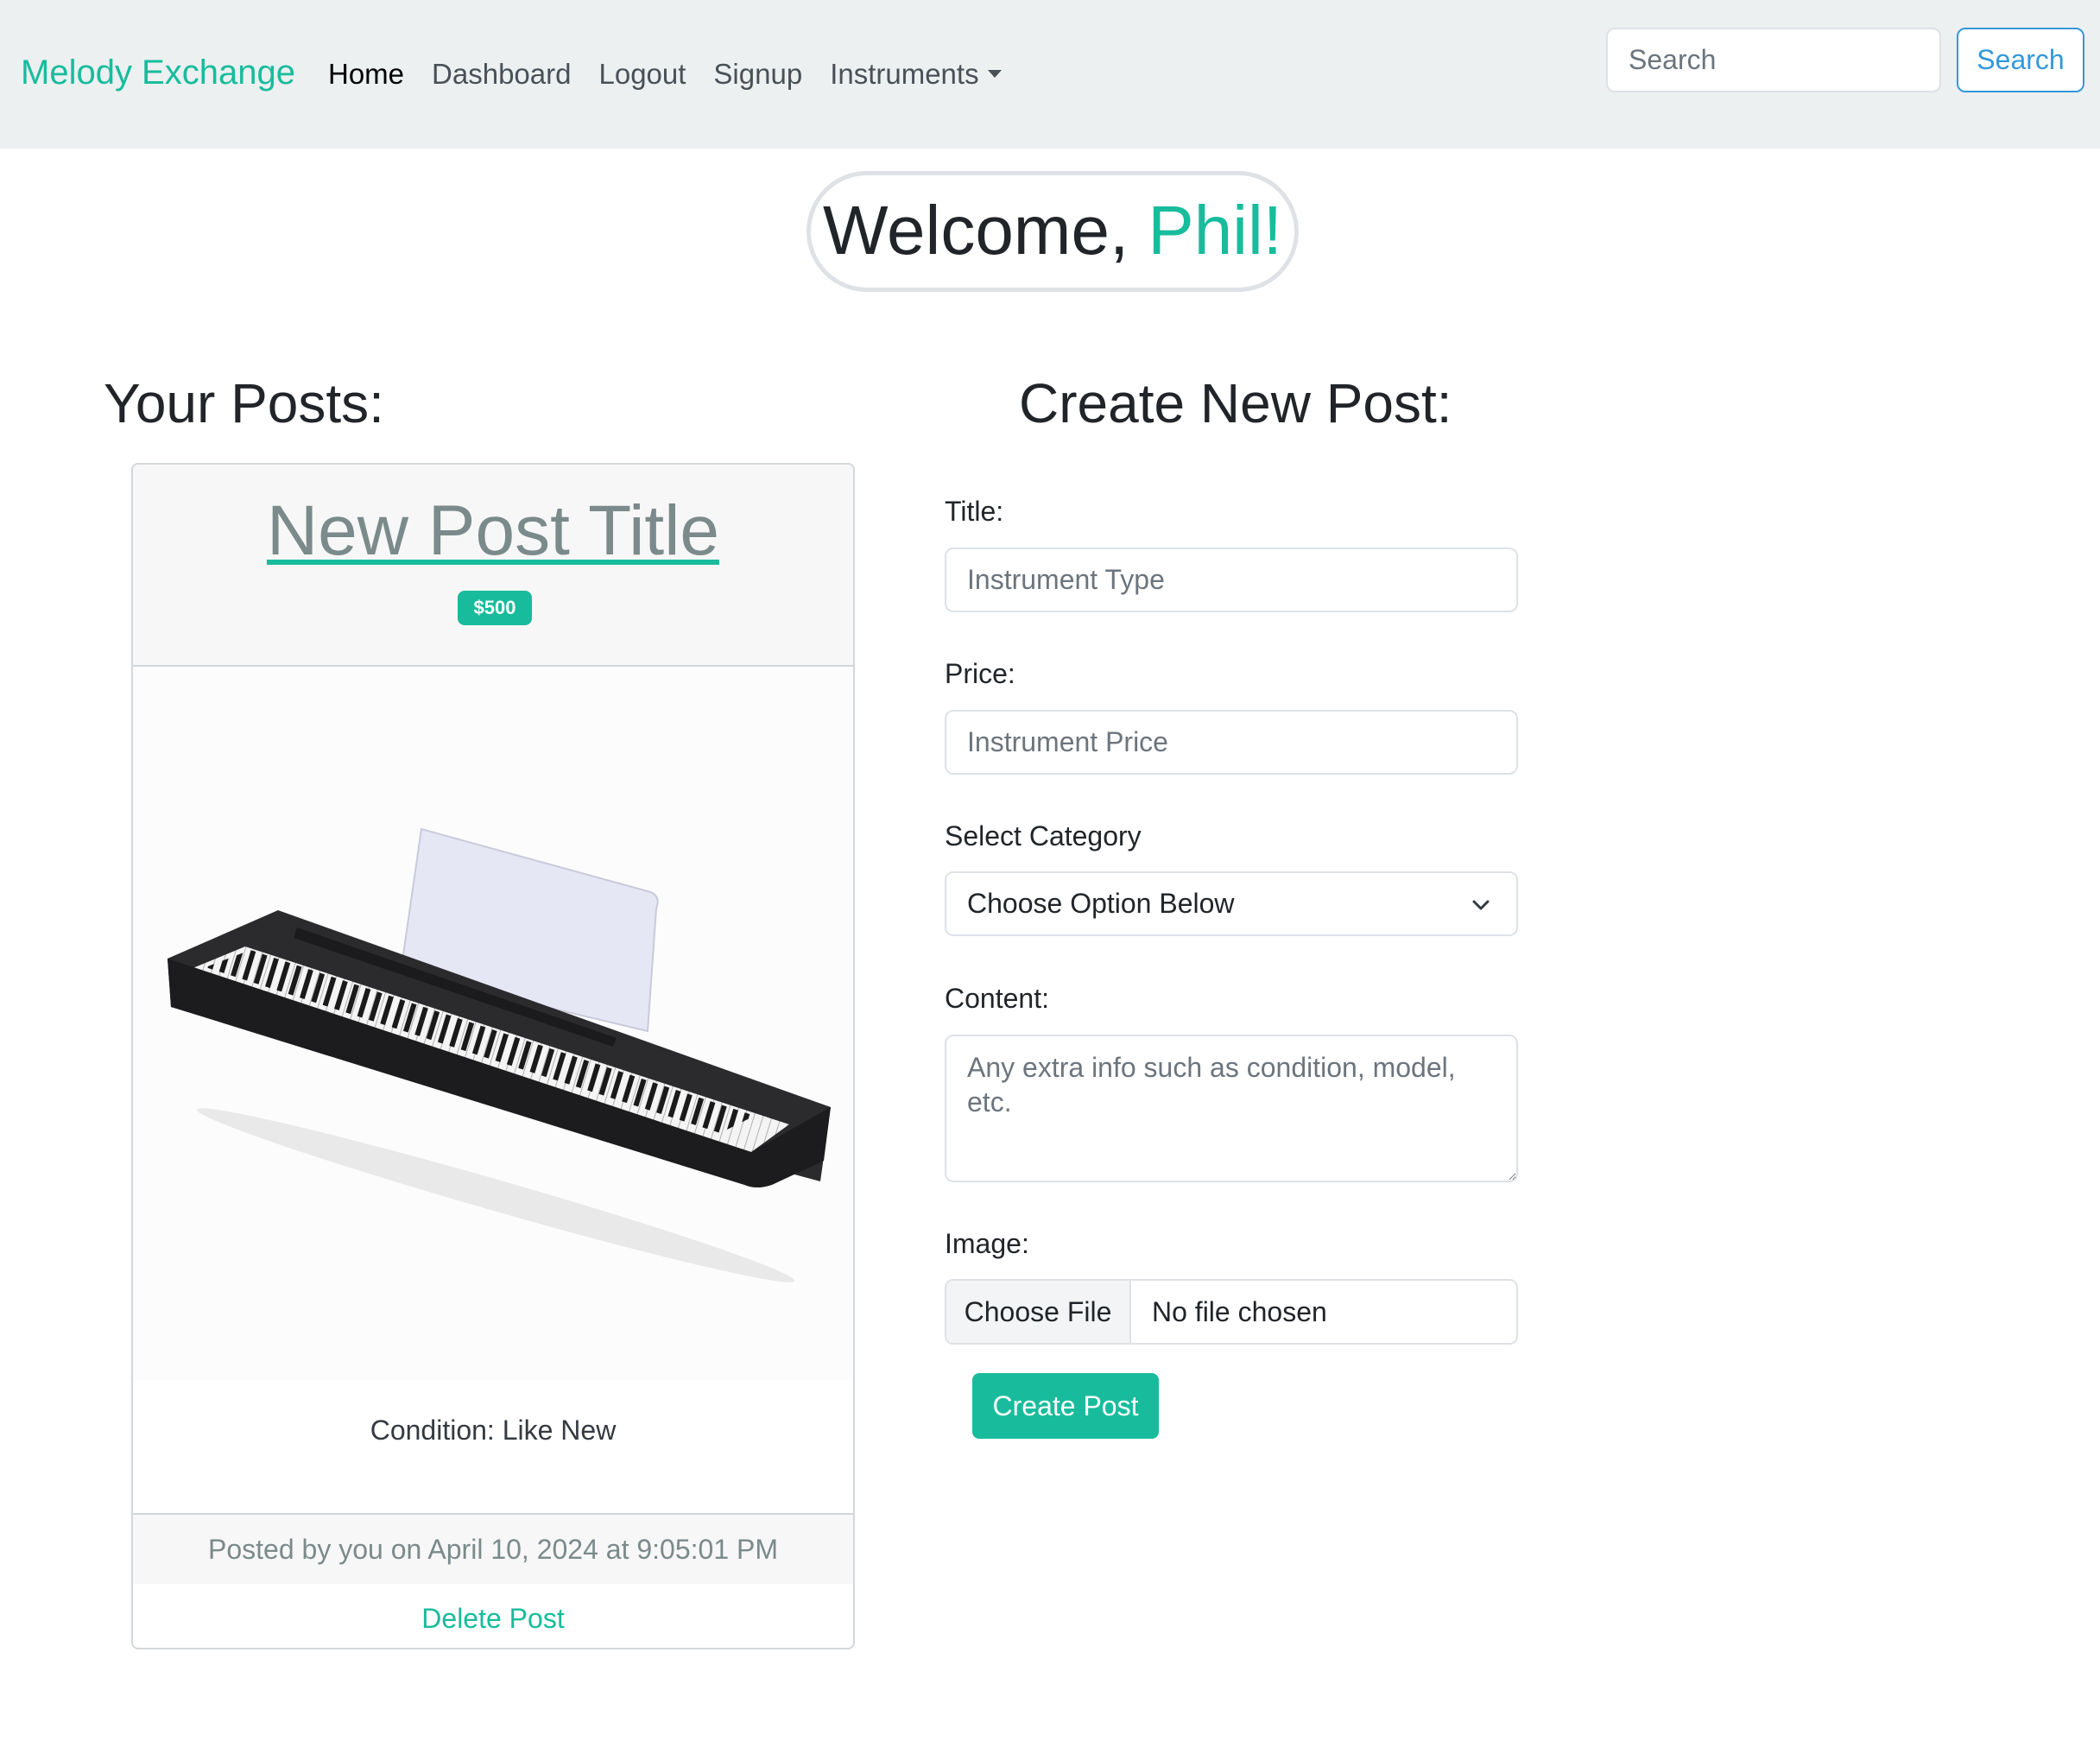  I want to click on title-label: Title:, so click(975, 512).